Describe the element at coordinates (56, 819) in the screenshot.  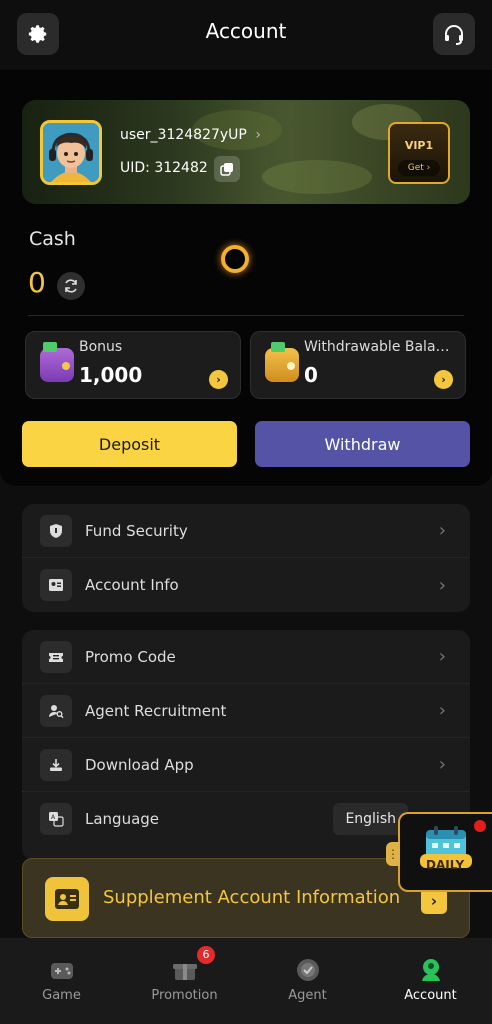
I see `translate-icon: A` at that location.